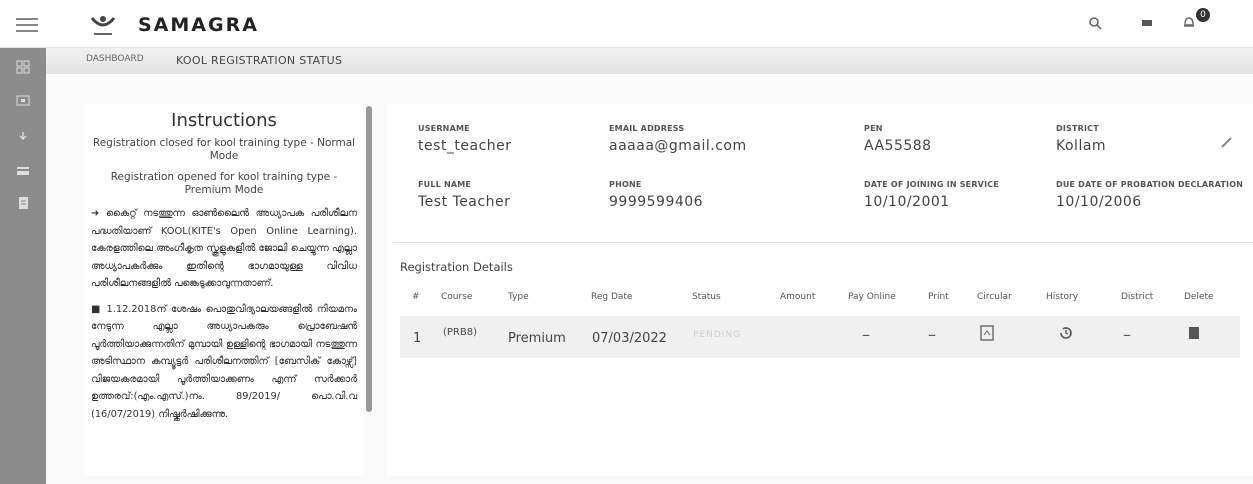 The width and height of the screenshot is (1253, 484). I want to click on trash-icon, so click(1194, 334).